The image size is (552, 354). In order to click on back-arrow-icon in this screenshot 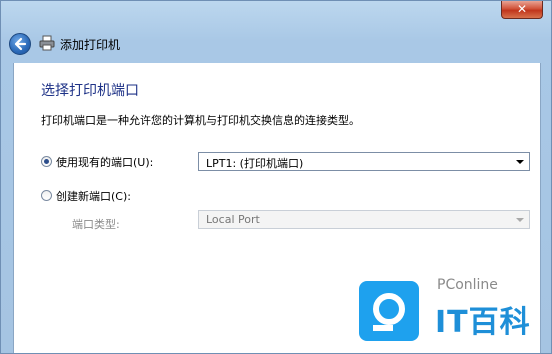, I will do `click(20, 44)`.